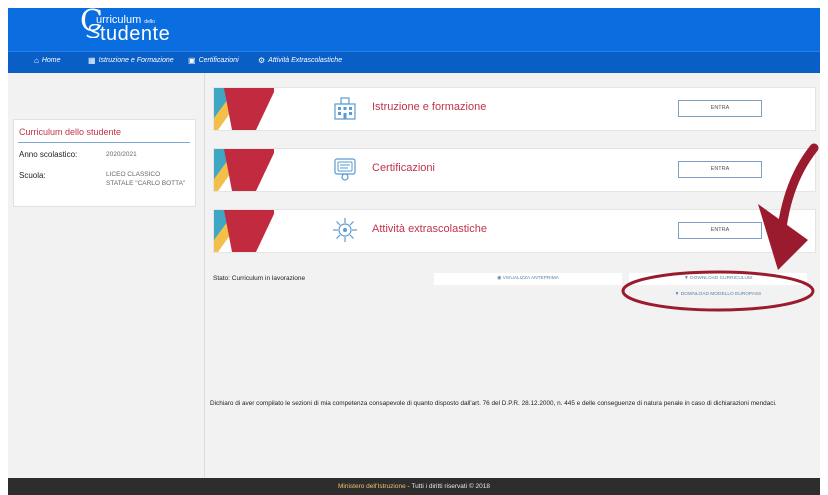 The height and width of the screenshot is (495, 828). What do you see at coordinates (262, 60) in the screenshot?
I see `gear-icon: ⚙` at bounding box center [262, 60].